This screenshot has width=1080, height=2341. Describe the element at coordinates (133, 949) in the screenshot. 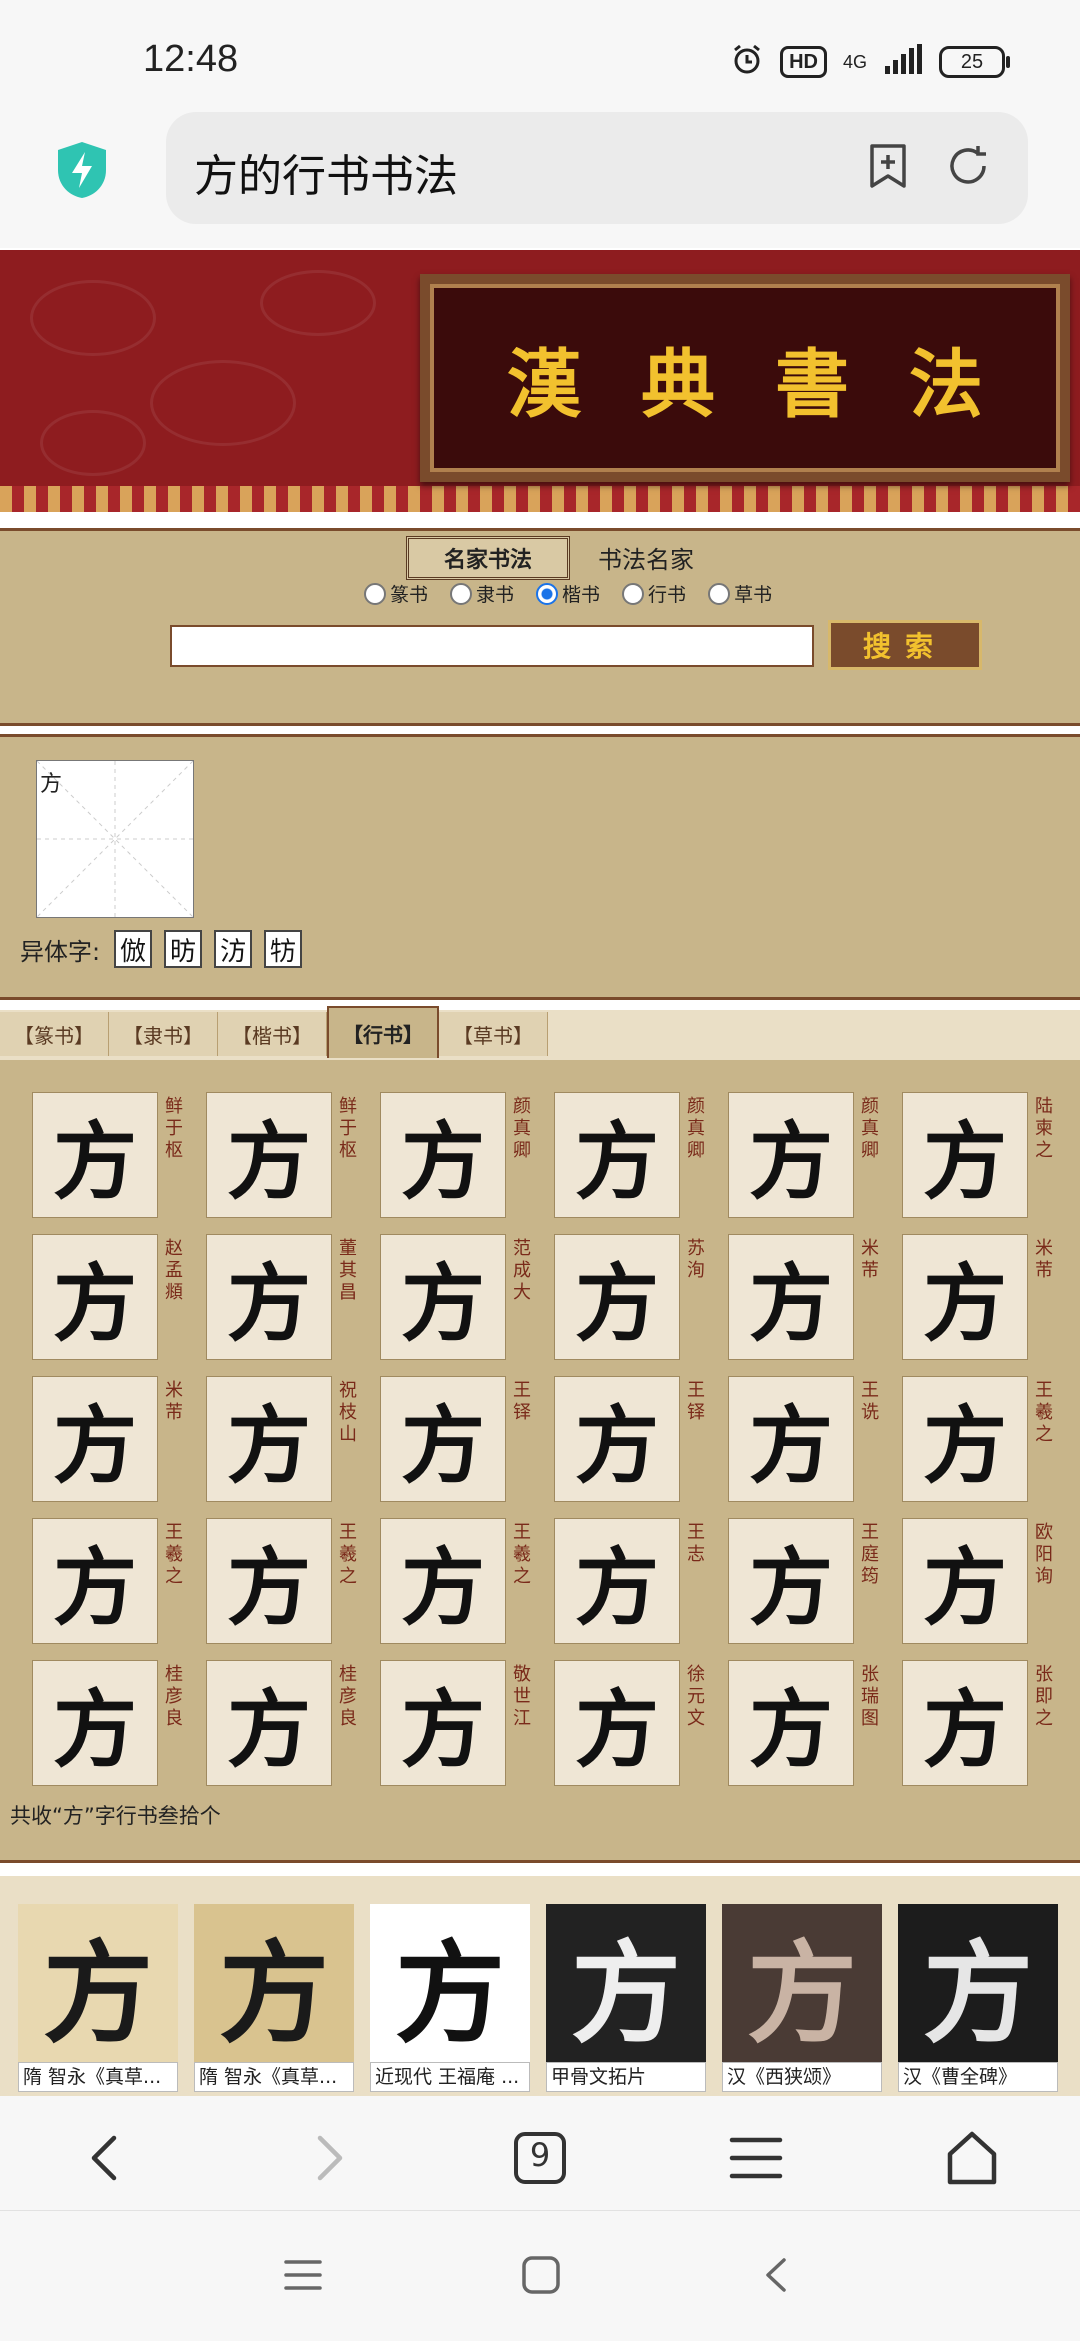

I see `variant-char: 倣` at that location.